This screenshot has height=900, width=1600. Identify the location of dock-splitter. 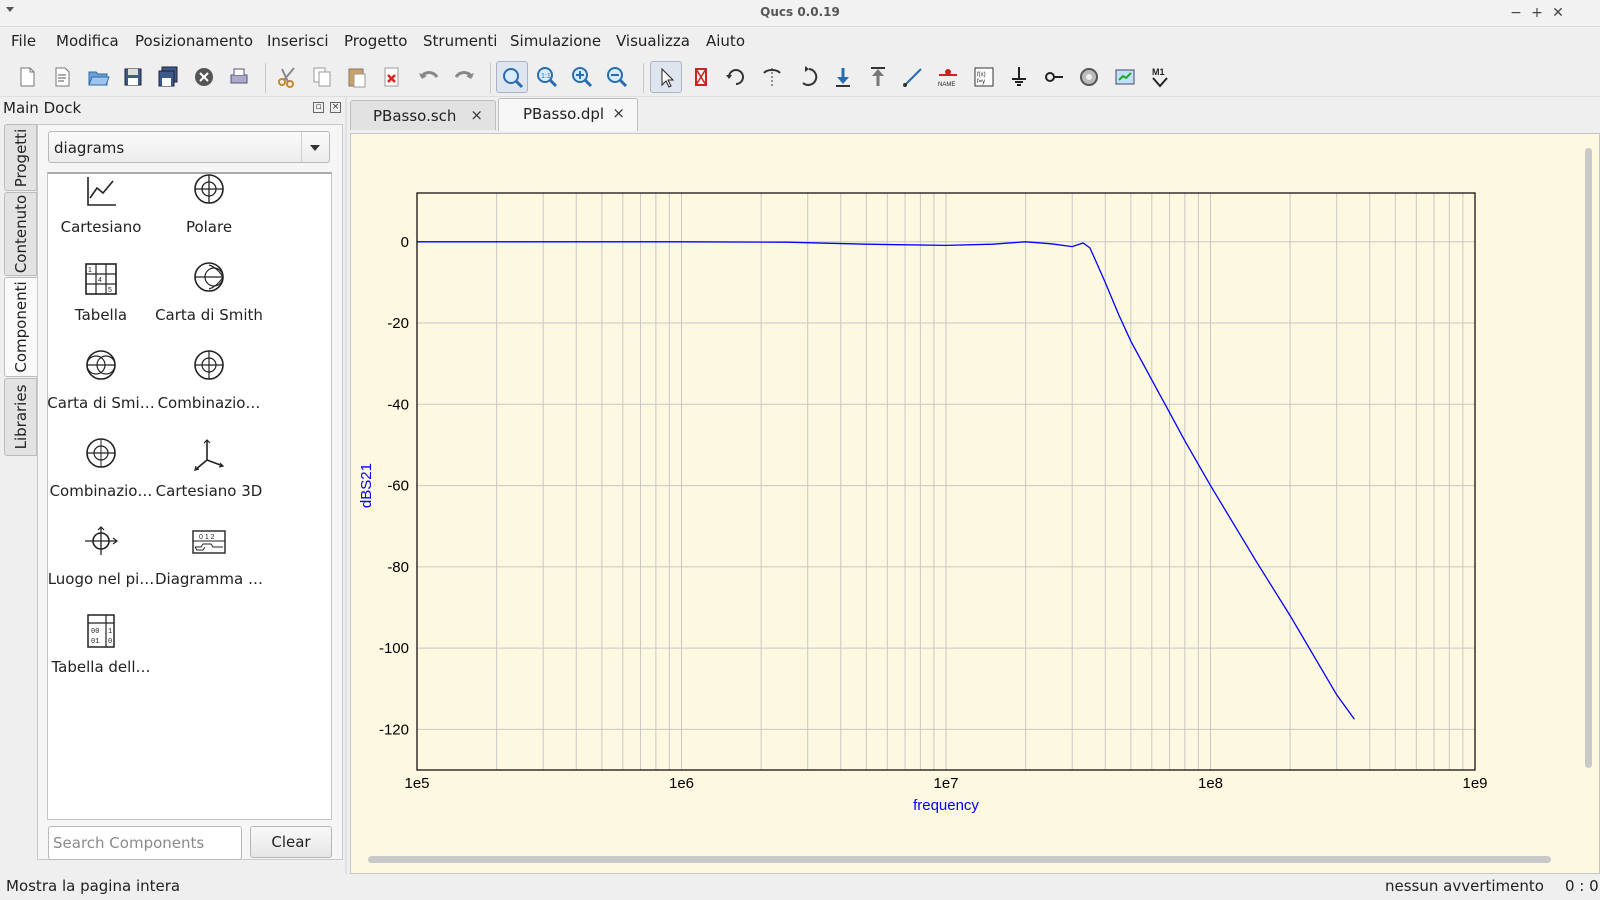
(346, 486).